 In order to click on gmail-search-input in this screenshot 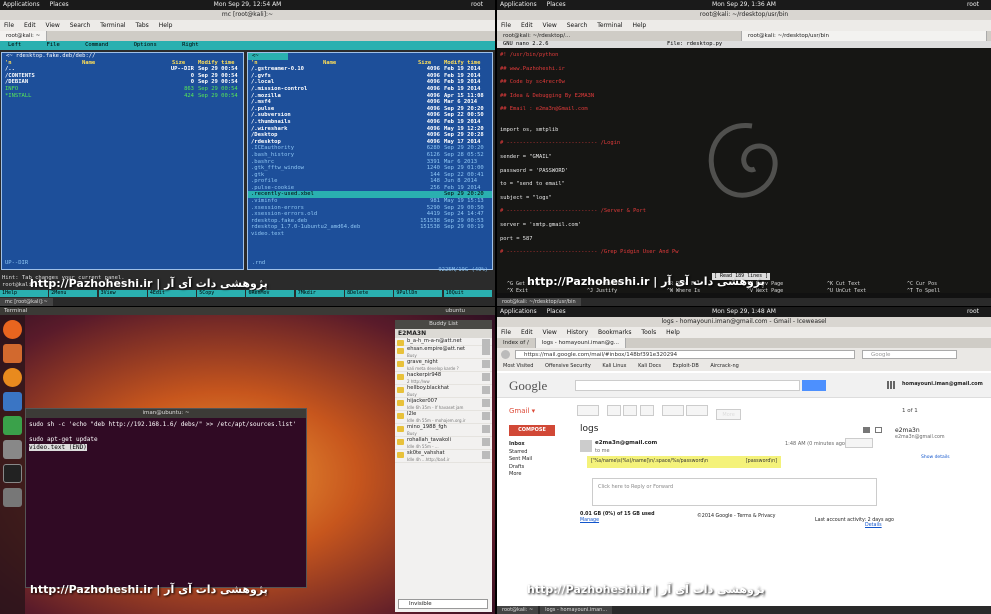, I will do `click(687, 385)`.